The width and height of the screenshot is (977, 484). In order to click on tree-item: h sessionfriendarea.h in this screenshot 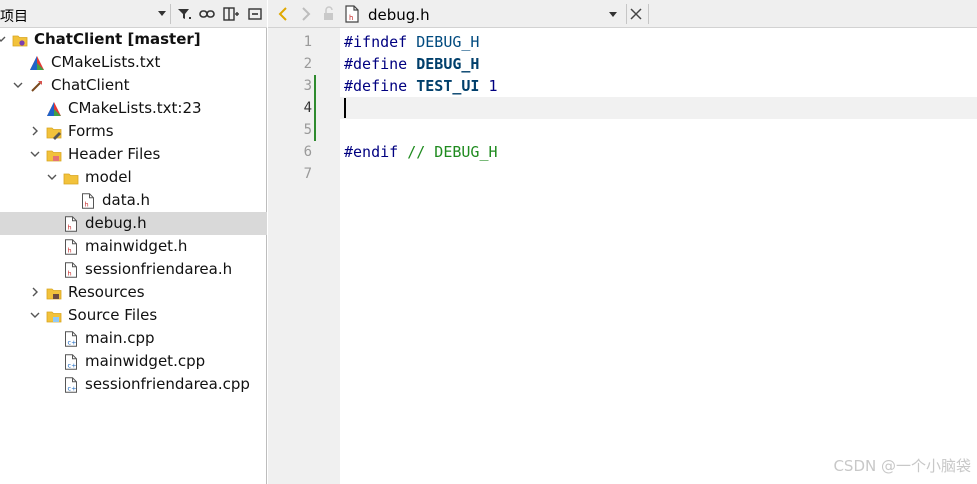, I will do `click(133, 269)`.